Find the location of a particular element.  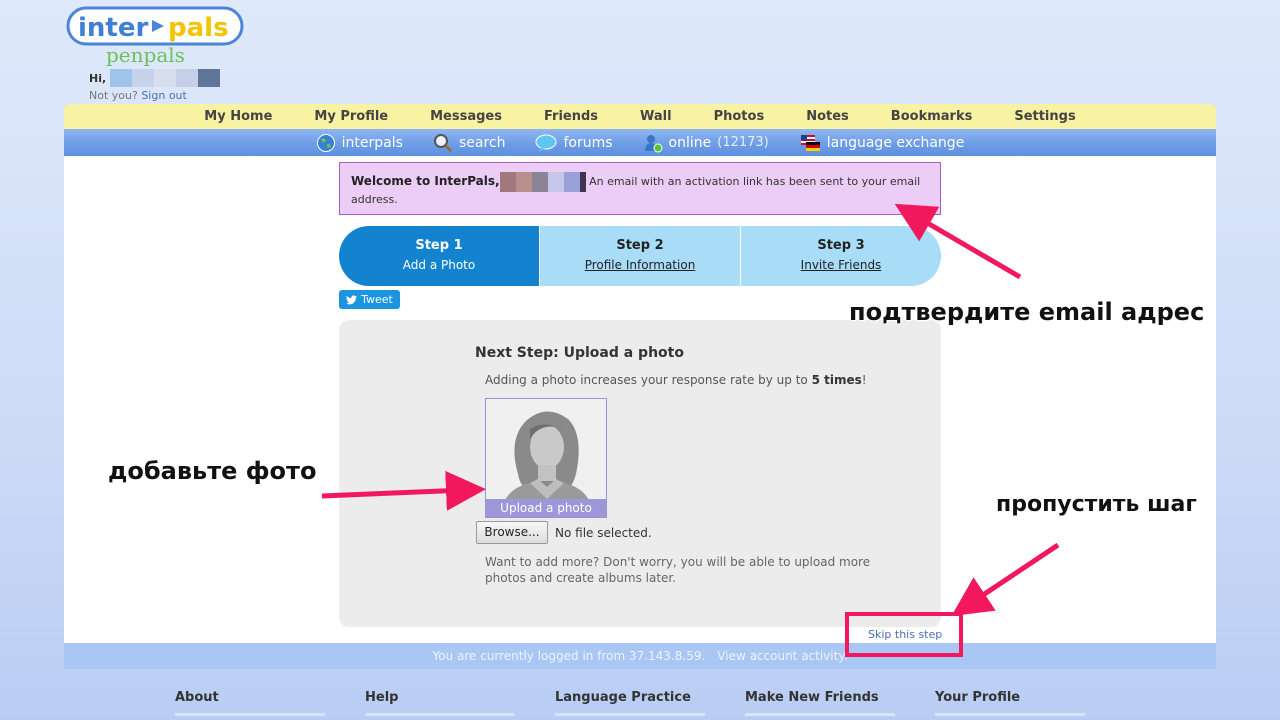

nav-wall: Wall is located at coordinates (656, 116).